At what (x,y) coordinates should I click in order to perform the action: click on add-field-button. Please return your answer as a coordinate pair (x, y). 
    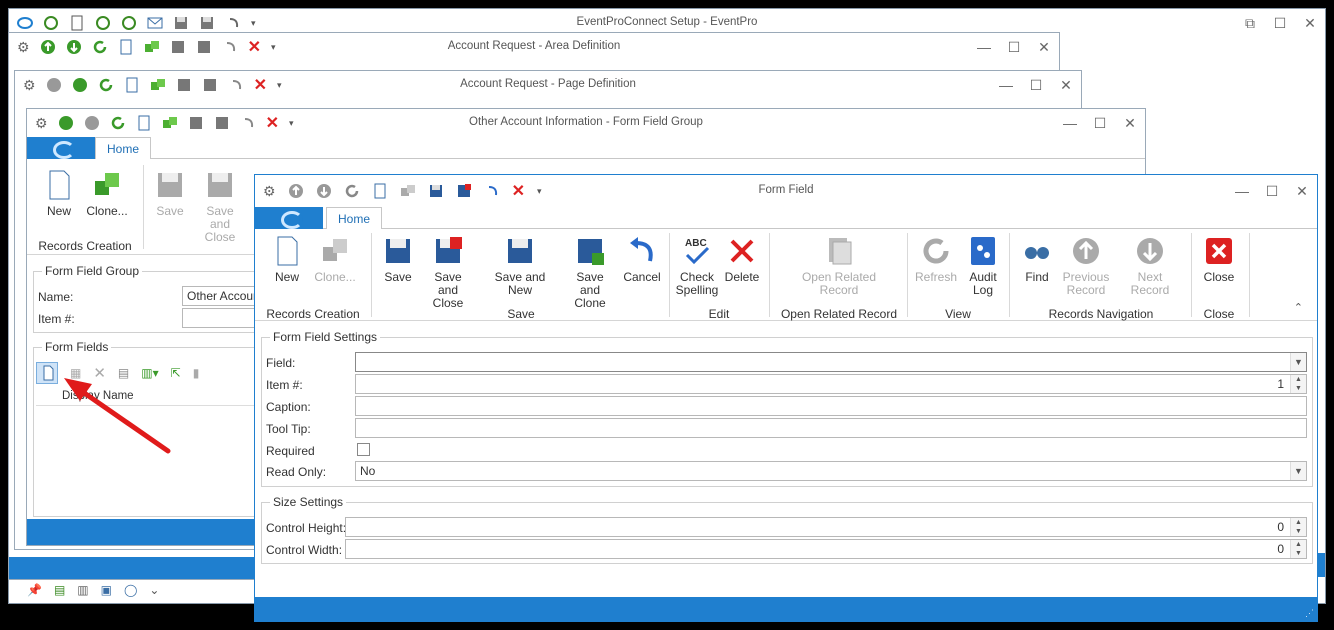
    Looking at the image, I should click on (47, 373).